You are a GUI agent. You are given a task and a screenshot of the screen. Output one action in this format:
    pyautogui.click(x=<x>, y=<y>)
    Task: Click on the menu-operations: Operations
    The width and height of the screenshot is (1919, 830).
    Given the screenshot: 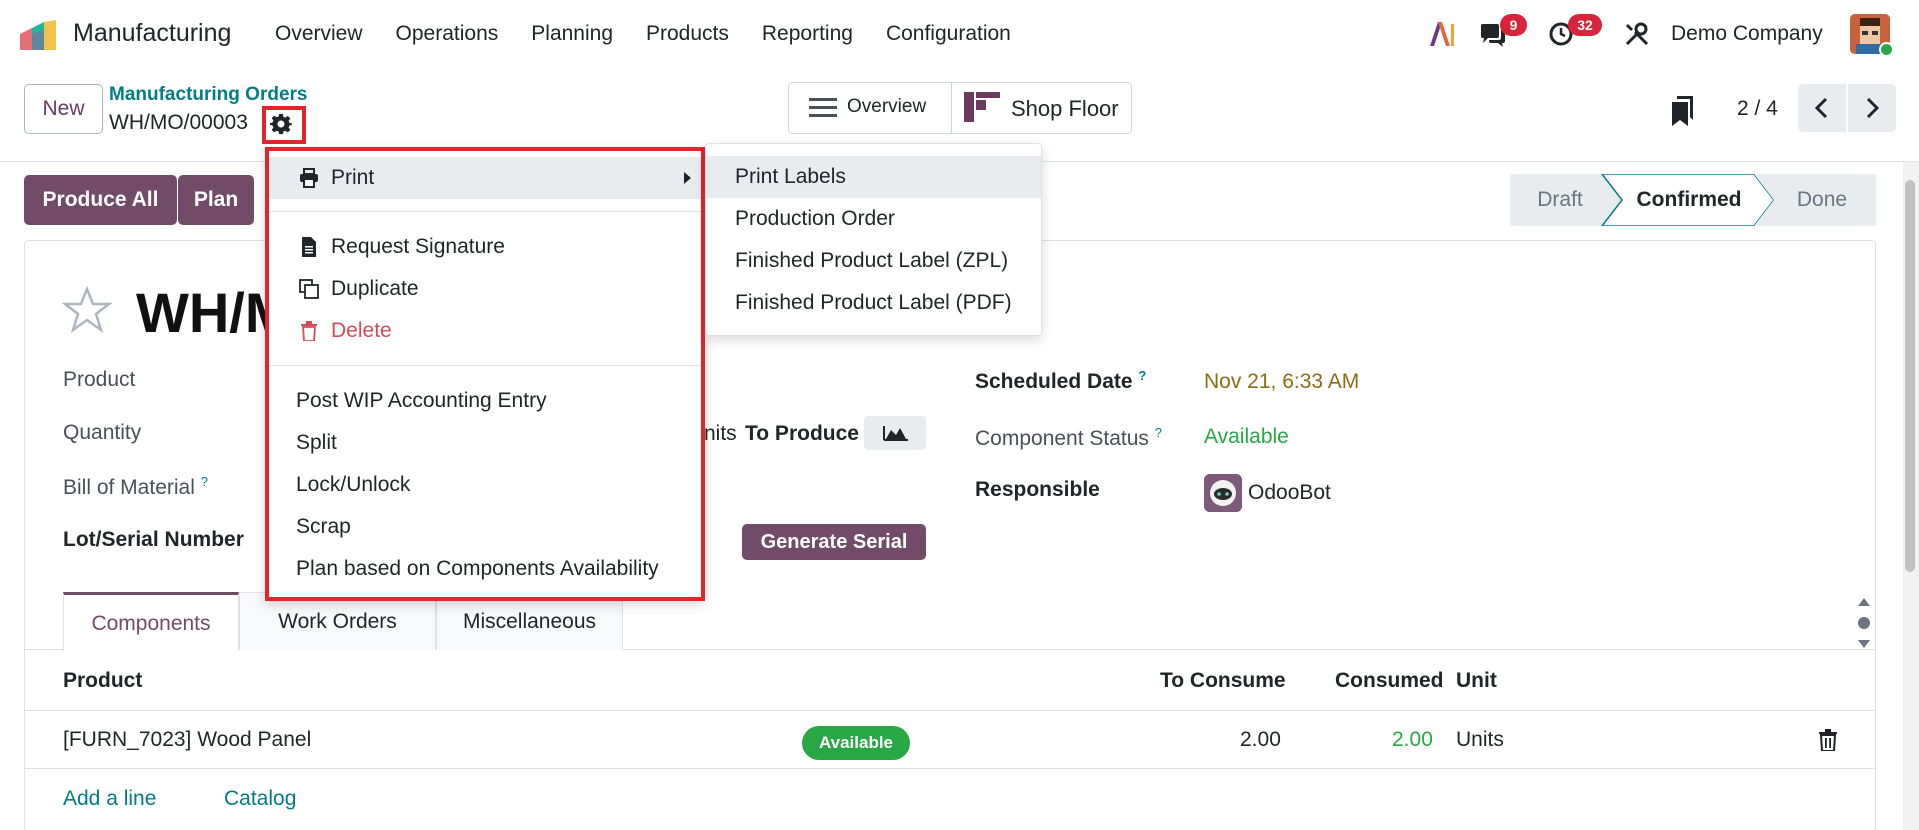 What is the action you would take?
    pyautogui.click(x=447, y=34)
    